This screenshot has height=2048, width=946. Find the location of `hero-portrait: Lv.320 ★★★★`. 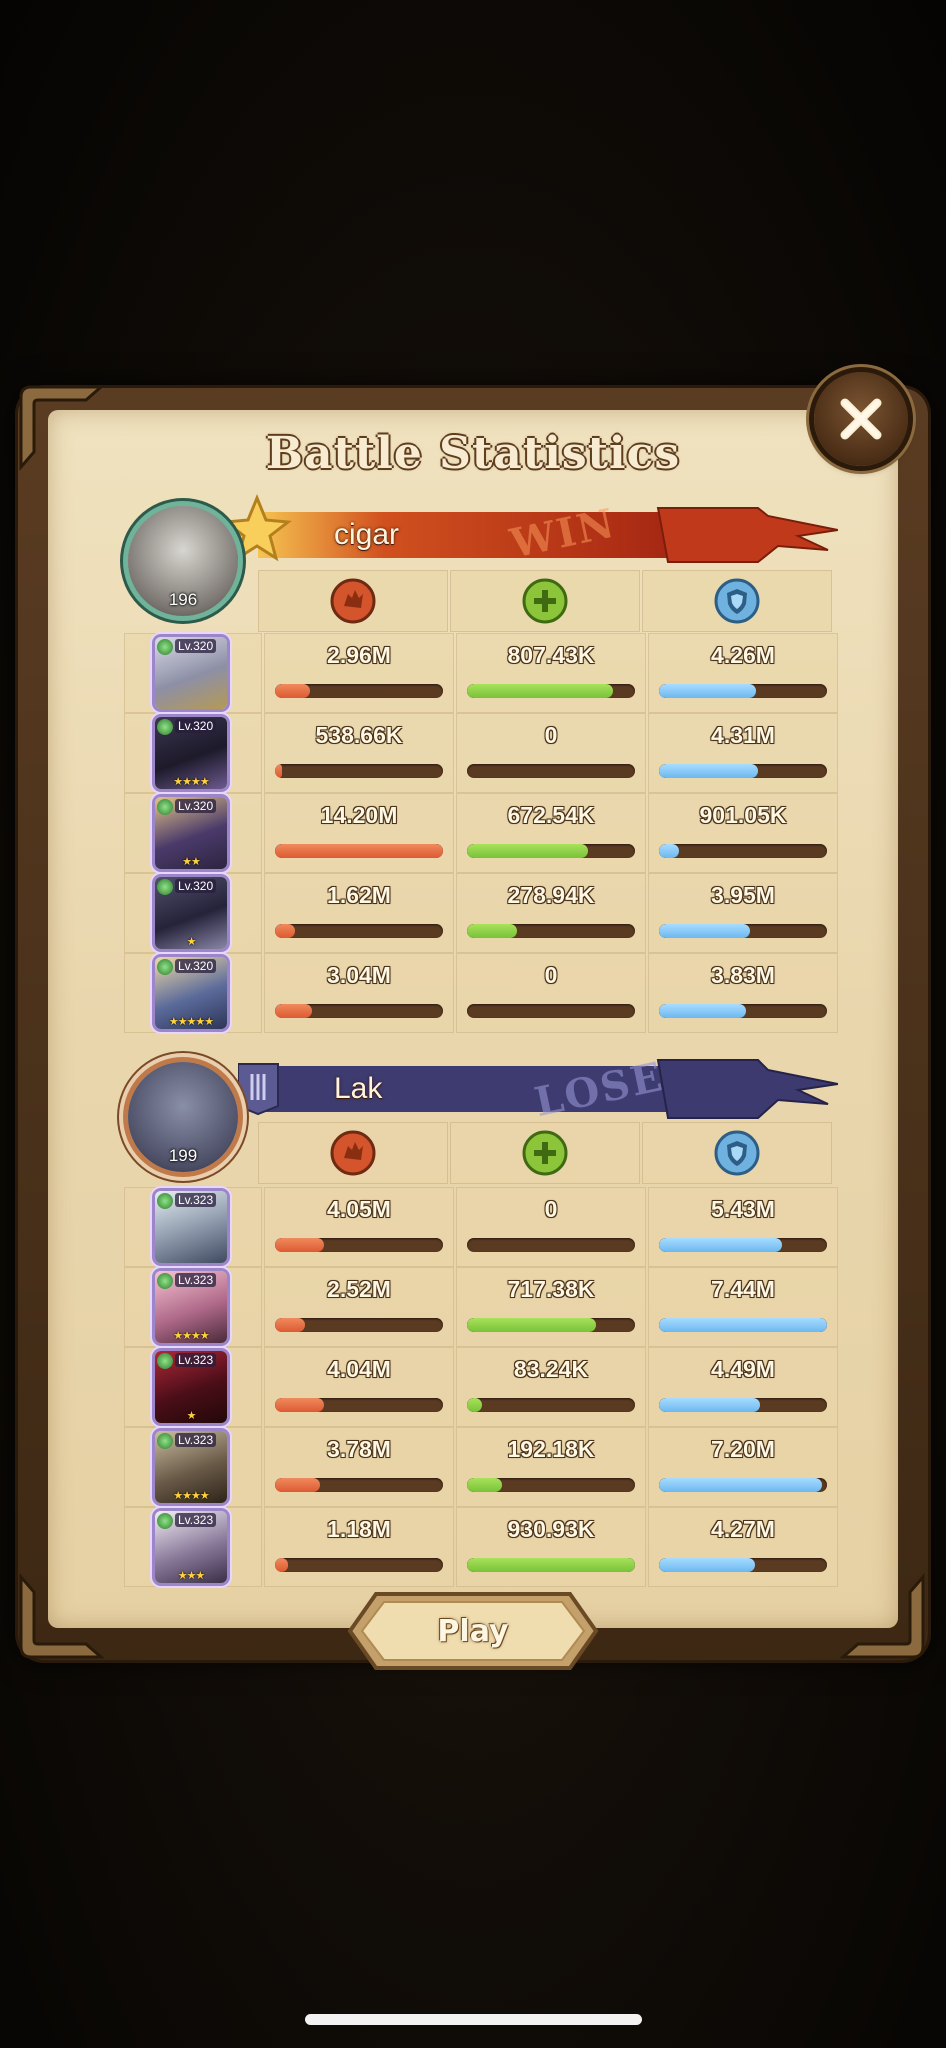

hero-portrait: Lv.320 ★★★★ is located at coordinates (191, 753).